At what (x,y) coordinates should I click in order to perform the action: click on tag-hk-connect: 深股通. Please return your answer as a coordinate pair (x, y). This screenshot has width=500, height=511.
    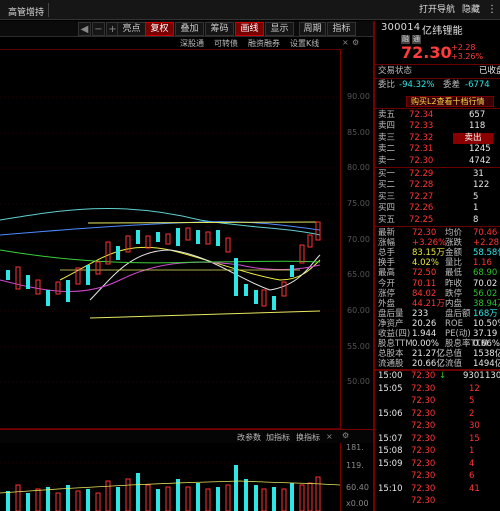
    Looking at the image, I should click on (192, 43).